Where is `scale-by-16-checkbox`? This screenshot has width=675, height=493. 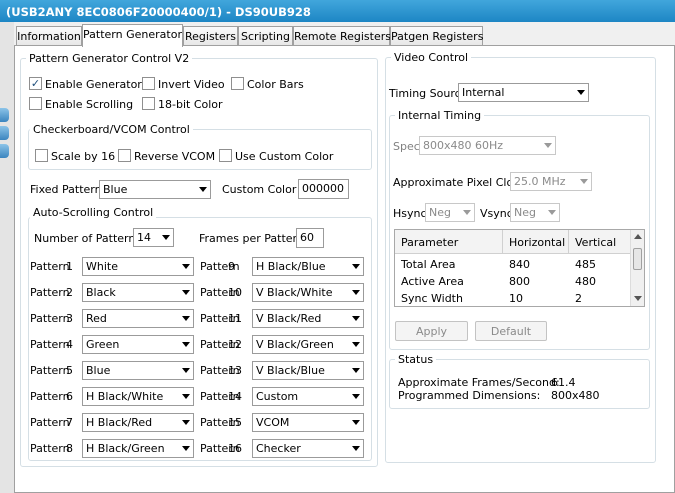
scale-by-16-checkbox is located at coordinates (41, 155).